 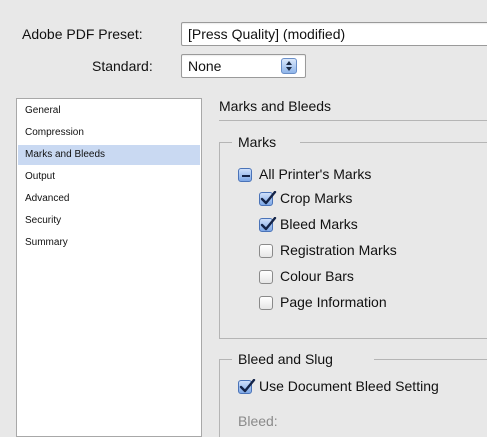 What do you see at coordinates (317, 276) in the screenshot?
I see `colour-bars-label: Colour Bars` at bounding box center [317, 276].